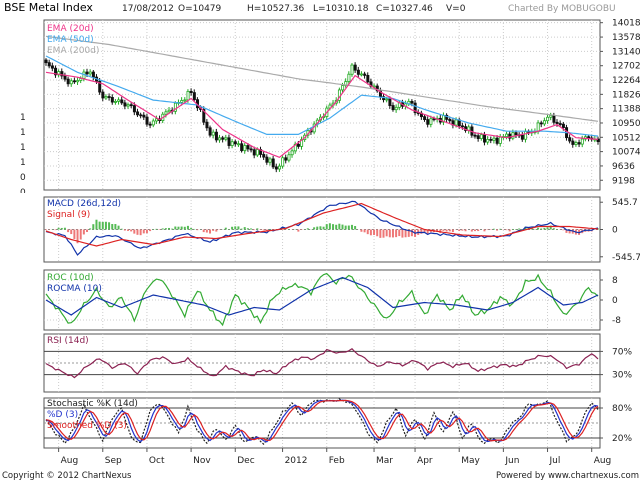 The width and height of the screenshot is (640, 484). I want to click on x-tick-label: Jul, so click(555, 461).